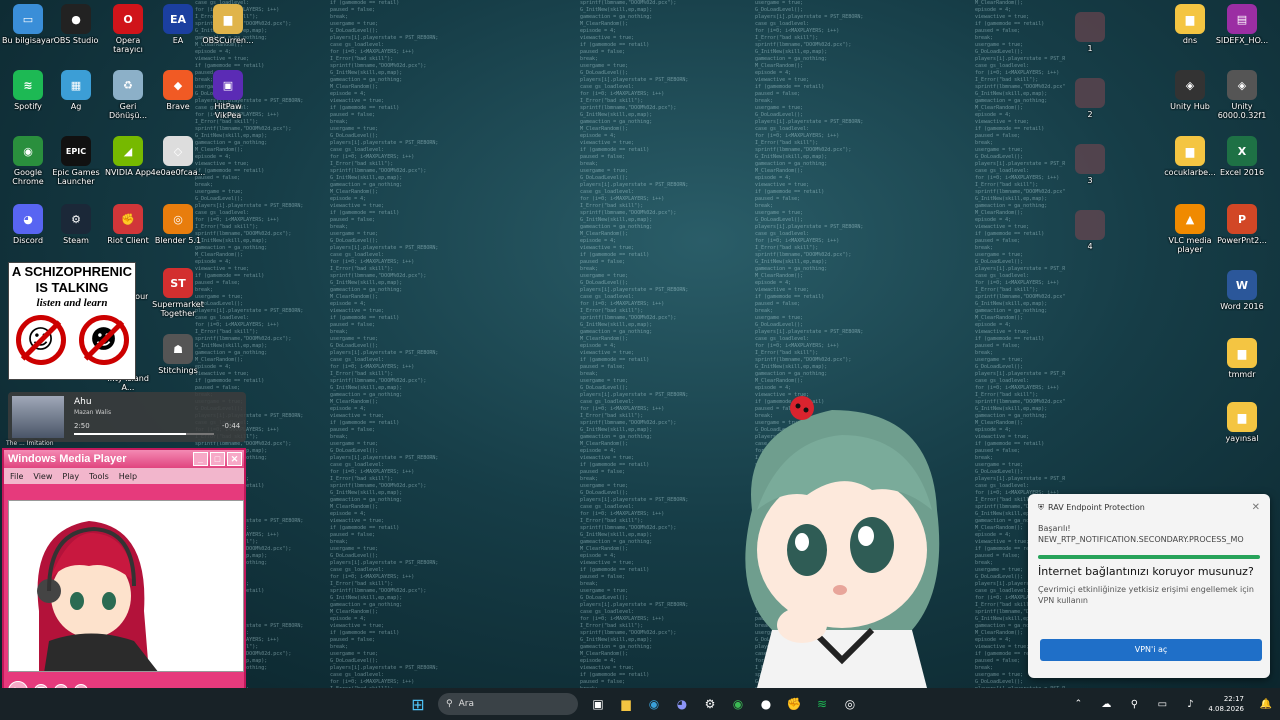  Describe the element at coordinates (128, 29) in the screenshot. I see `desktop-icon: O Opera tarayıcı` at that location.